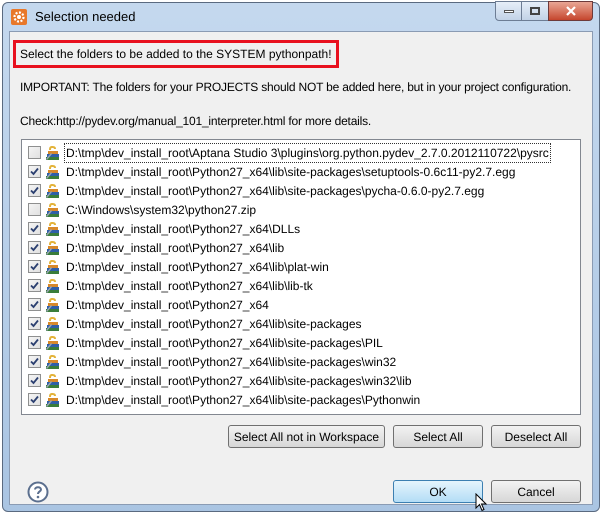 This screenshot has width=604, height=516. What do you see at coordinates (307, 153) in the screenshot?
I see `folder-path: D:\tmp\dev_install_root\Aptana Studio 3\plugins\org.python.pydev_2.7.0.2012110722\pysrc` at bounding box center [307, 153].